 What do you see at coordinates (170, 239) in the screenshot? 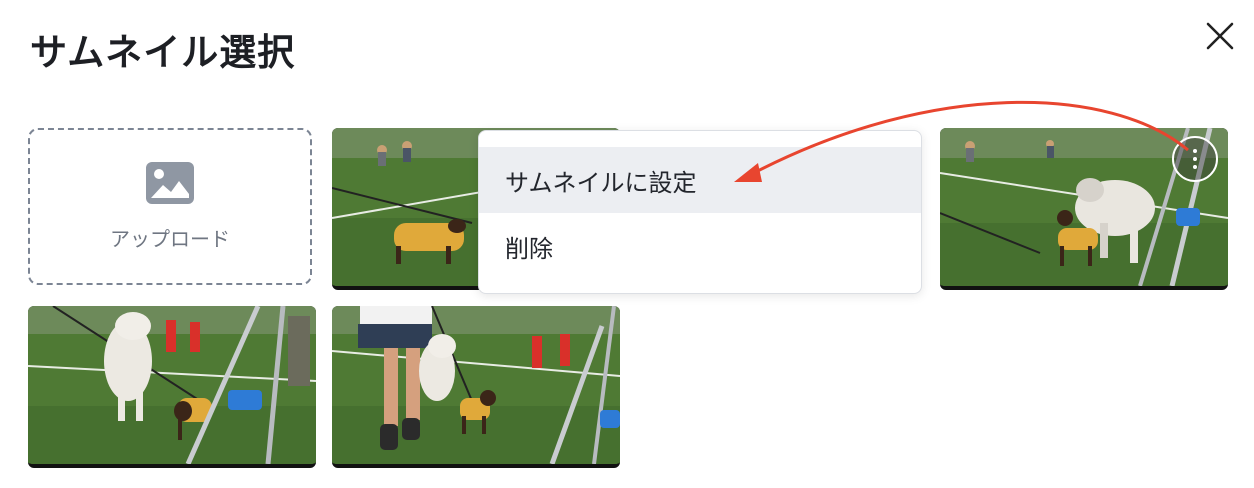
I see `upload-label: アップロード` at bounding box center [170, 239].